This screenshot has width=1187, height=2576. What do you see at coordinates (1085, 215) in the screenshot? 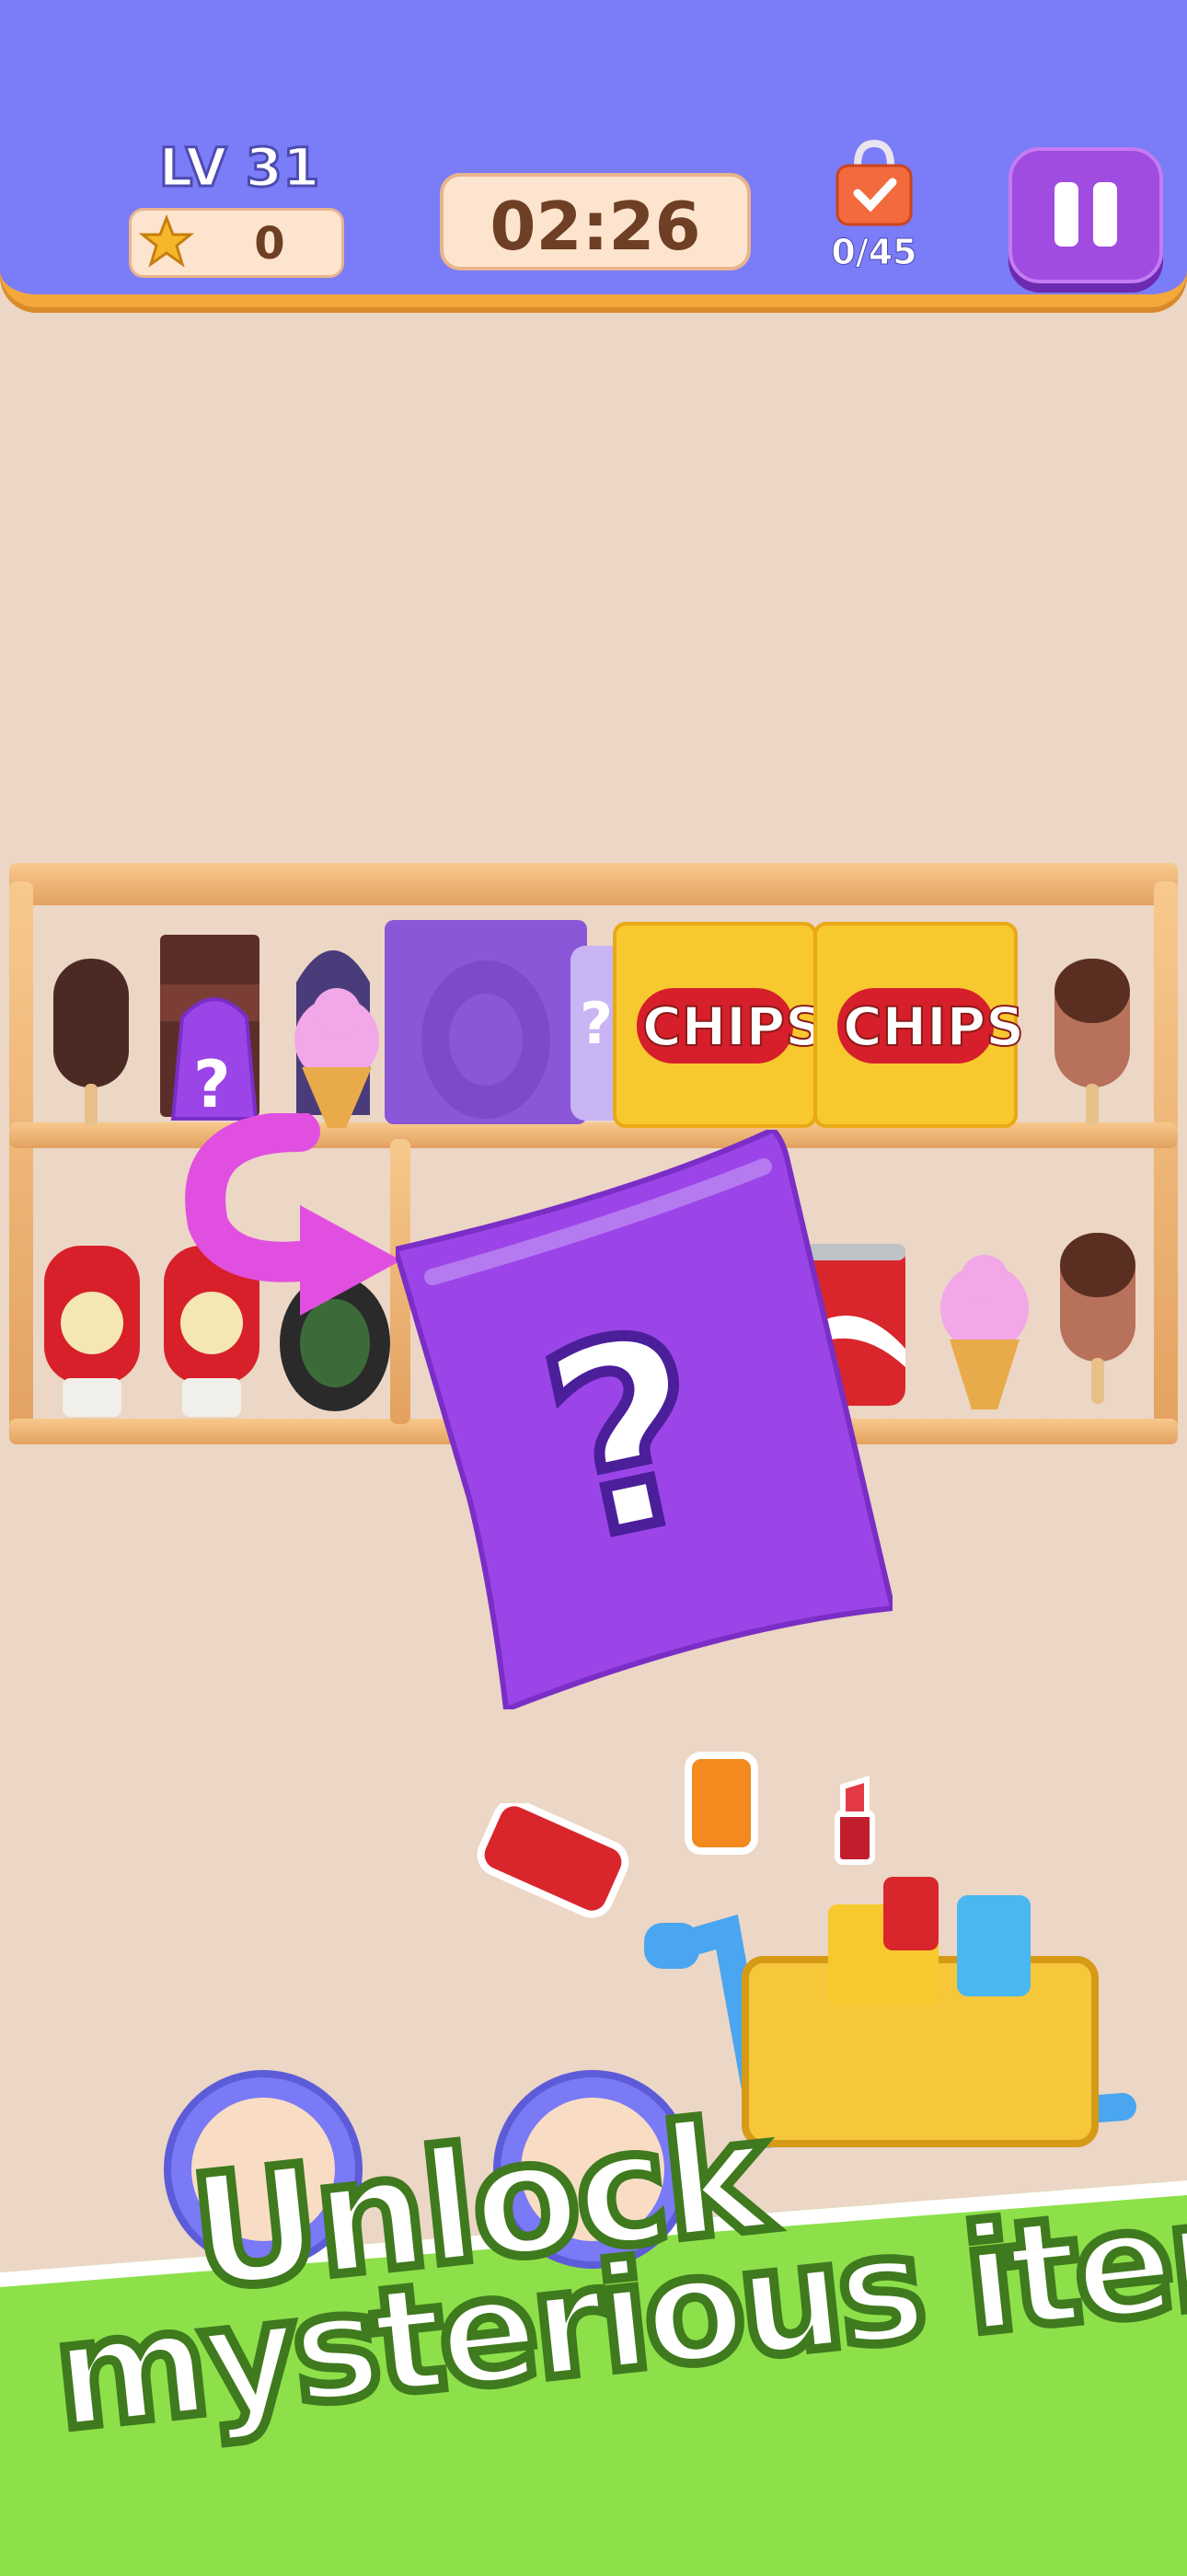
I see `pause-button` at bounding box center [1085, 215].